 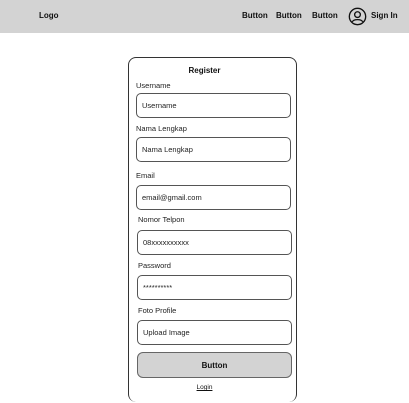 I want to click on user-circle-icon, so click(x=357, y=16).